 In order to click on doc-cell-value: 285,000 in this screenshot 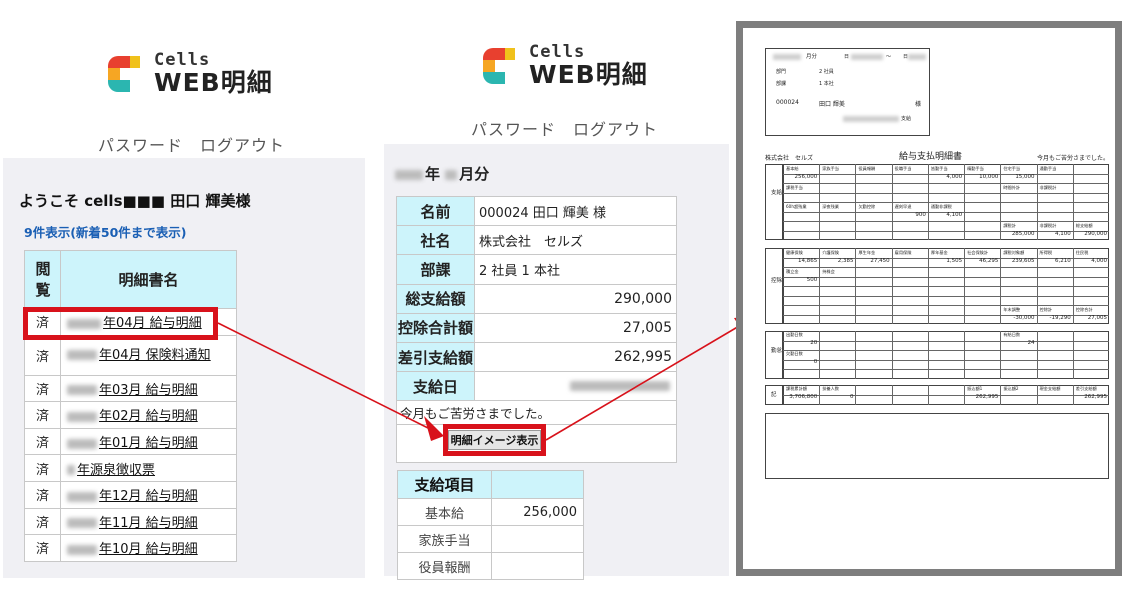, I will do `click(1023, 234)`.